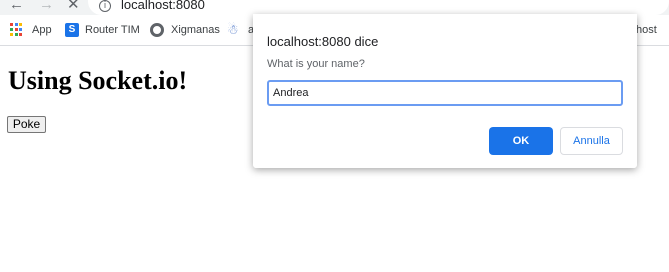 This screenshot has width=669, height=272. I want to click on browser-toolbar: ← → ✕ i localhost:8080, so click(334, 7).